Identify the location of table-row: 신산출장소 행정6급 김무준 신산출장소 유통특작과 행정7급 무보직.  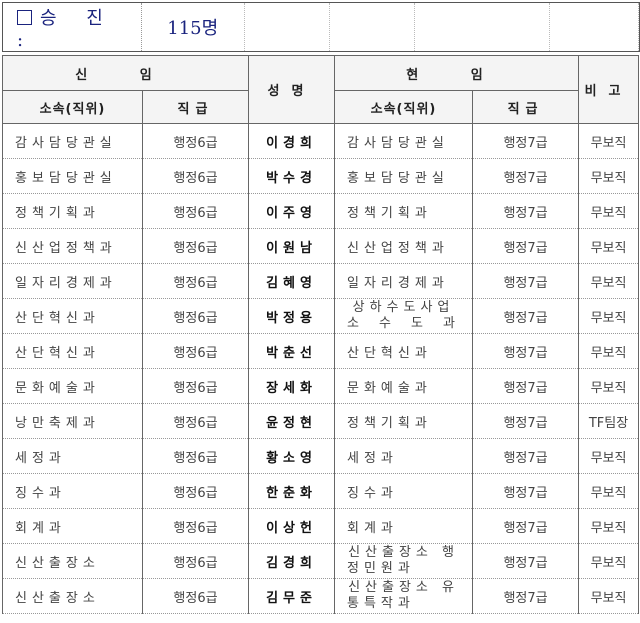
(321, 596).